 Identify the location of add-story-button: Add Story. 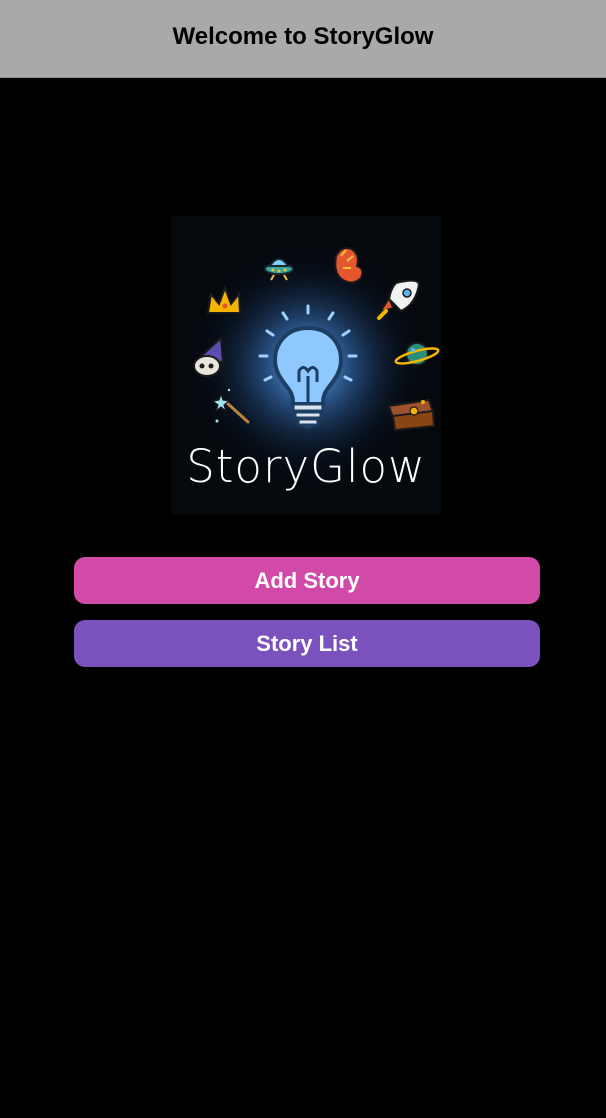
(307, 580).